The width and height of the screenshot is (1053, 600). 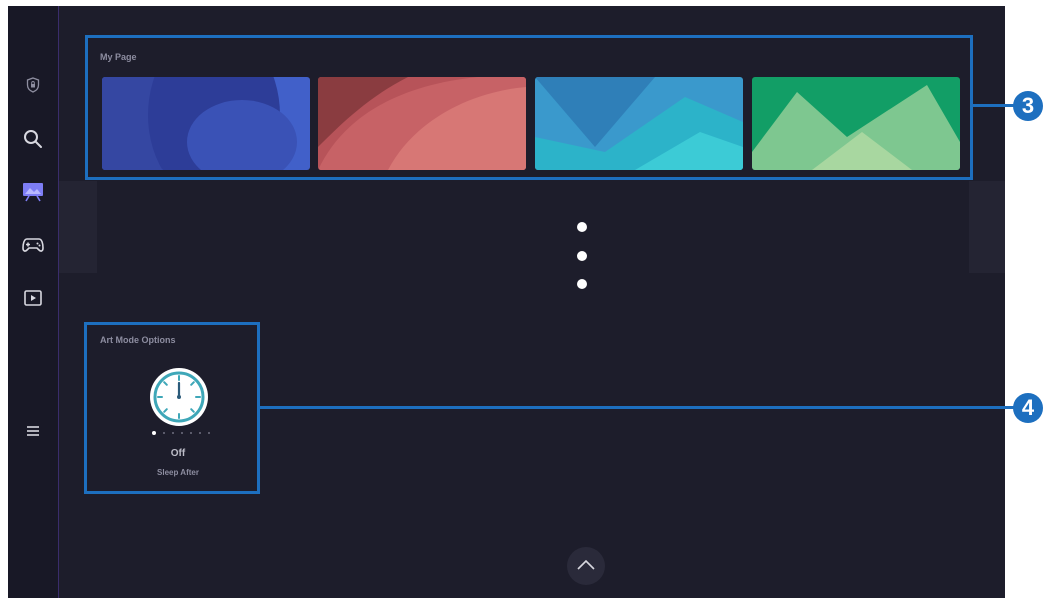 I want to click on sidebar, so click(x=33, y=302).